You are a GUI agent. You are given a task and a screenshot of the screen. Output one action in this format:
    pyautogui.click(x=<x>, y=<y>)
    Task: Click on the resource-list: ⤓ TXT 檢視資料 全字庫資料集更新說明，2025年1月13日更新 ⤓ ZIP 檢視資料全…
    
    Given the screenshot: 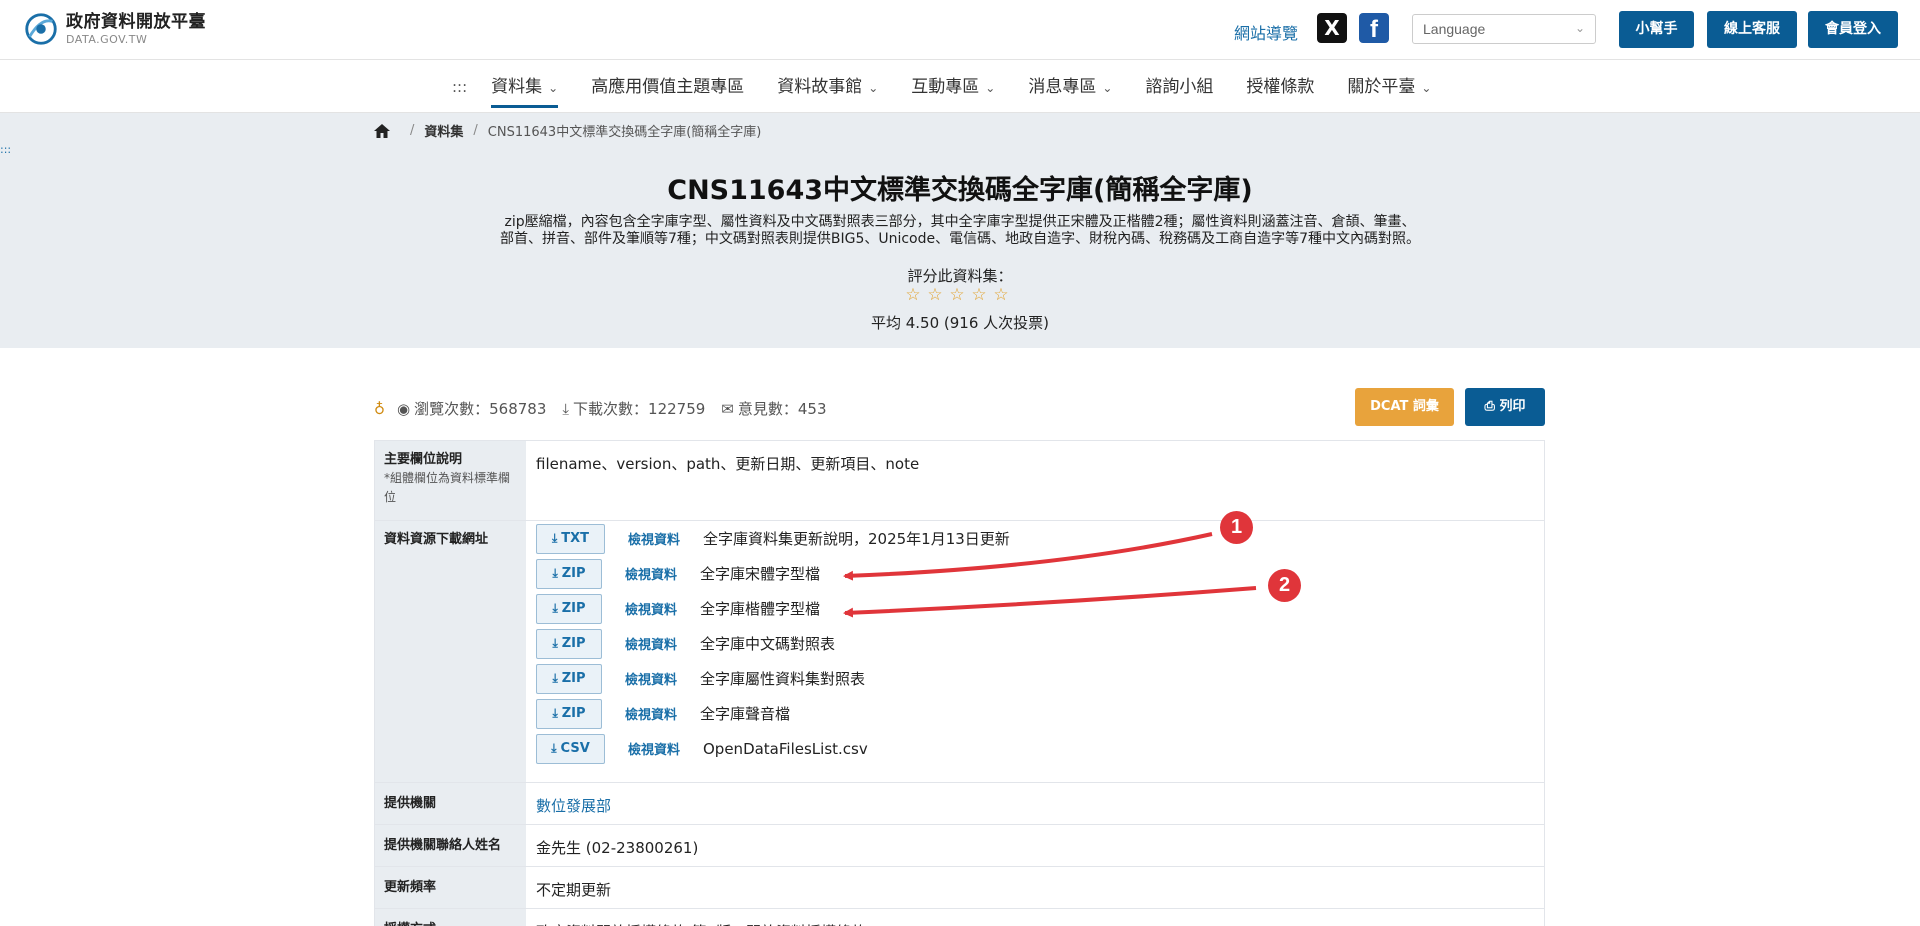 What is the action you would take?
    pyautogui.click(x=1035, y=651)
    